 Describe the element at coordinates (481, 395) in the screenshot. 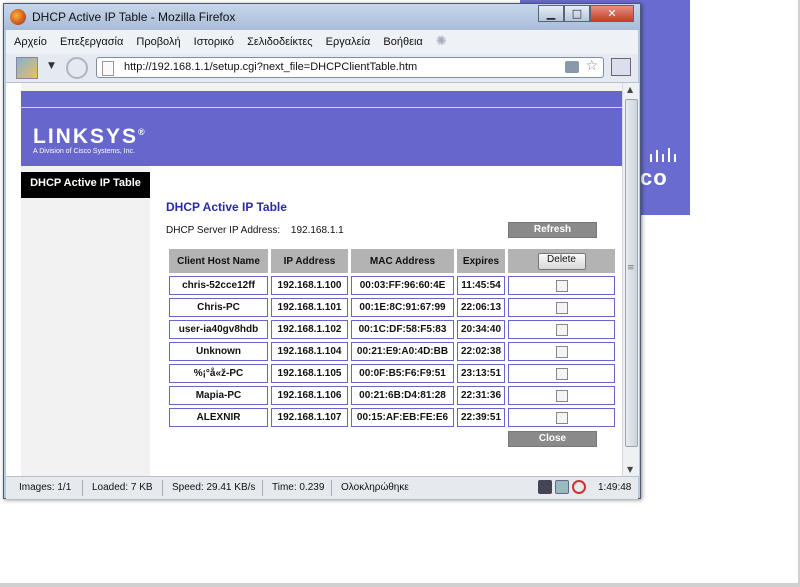

I see `cell-expires: 22:31:36` at that location.